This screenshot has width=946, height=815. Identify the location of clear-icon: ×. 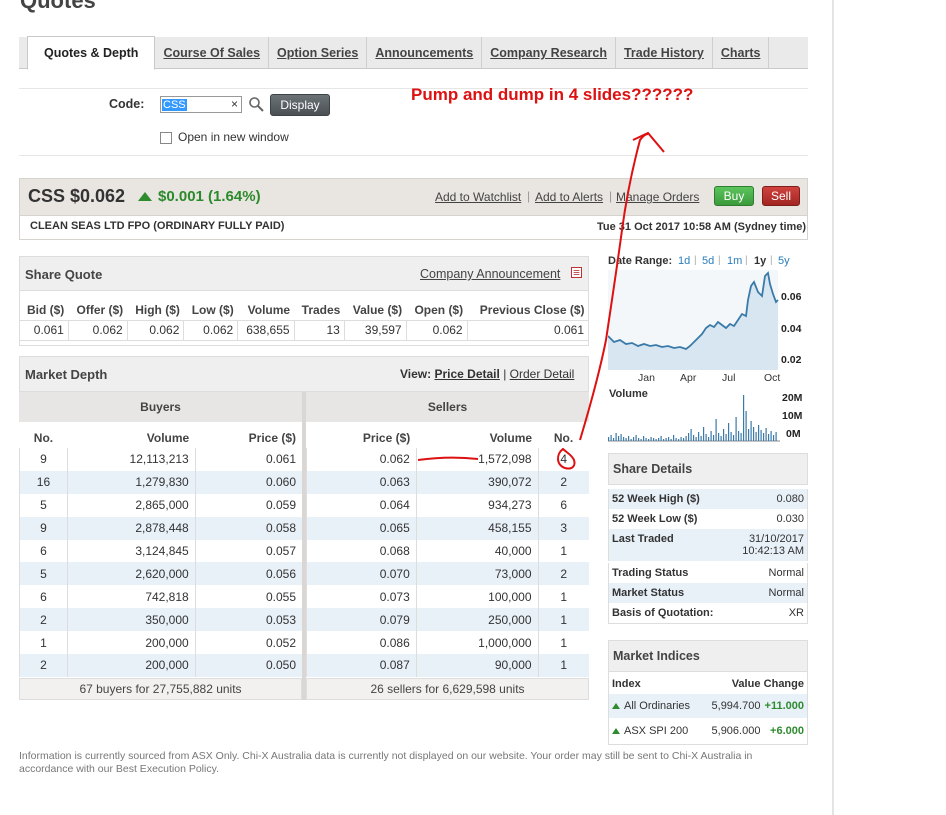
(234, 104).